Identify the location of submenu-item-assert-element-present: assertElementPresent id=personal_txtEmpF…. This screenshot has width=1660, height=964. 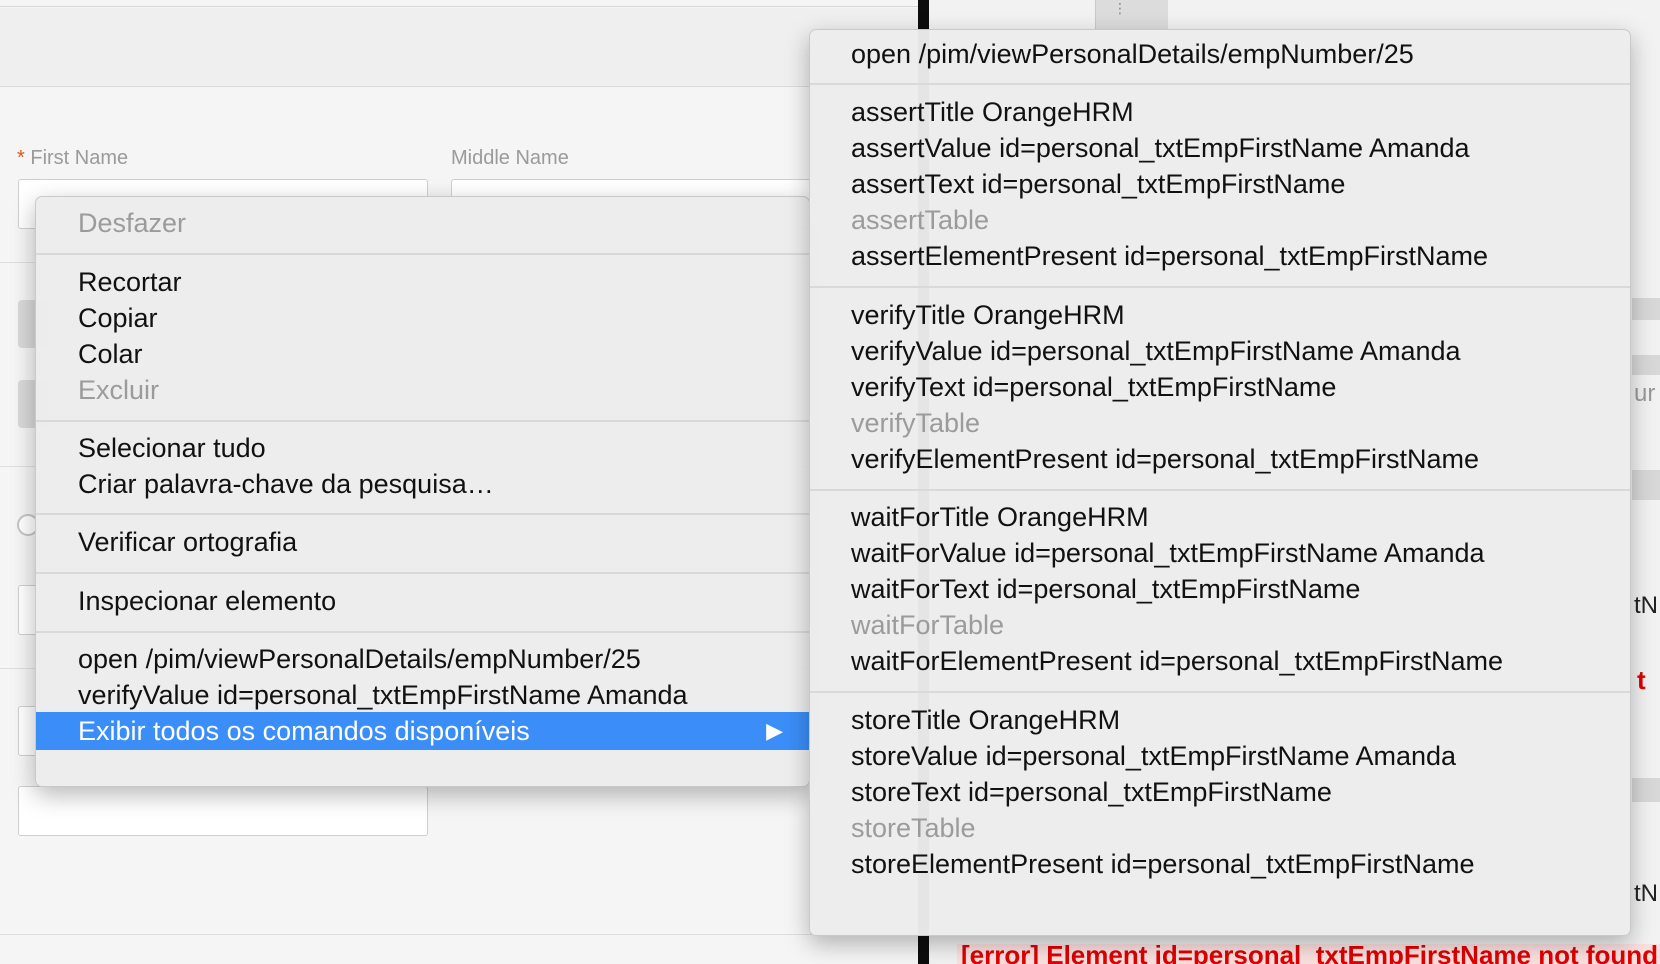
(1220, 256).